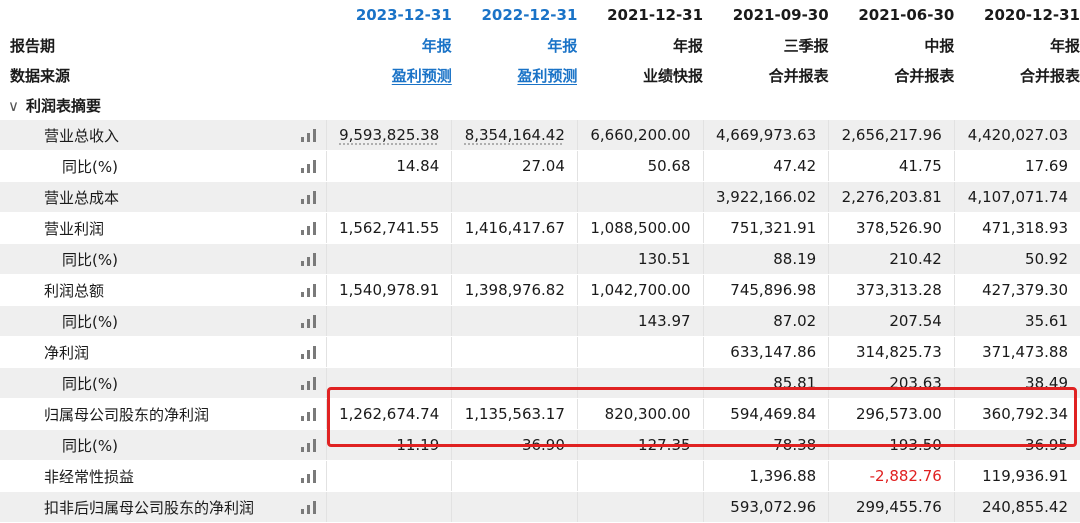  What do you see at coordinates (64, 105) in the screenshot?
I see `section-title-text: 利润表摘要` at bounding box center [64, 105].